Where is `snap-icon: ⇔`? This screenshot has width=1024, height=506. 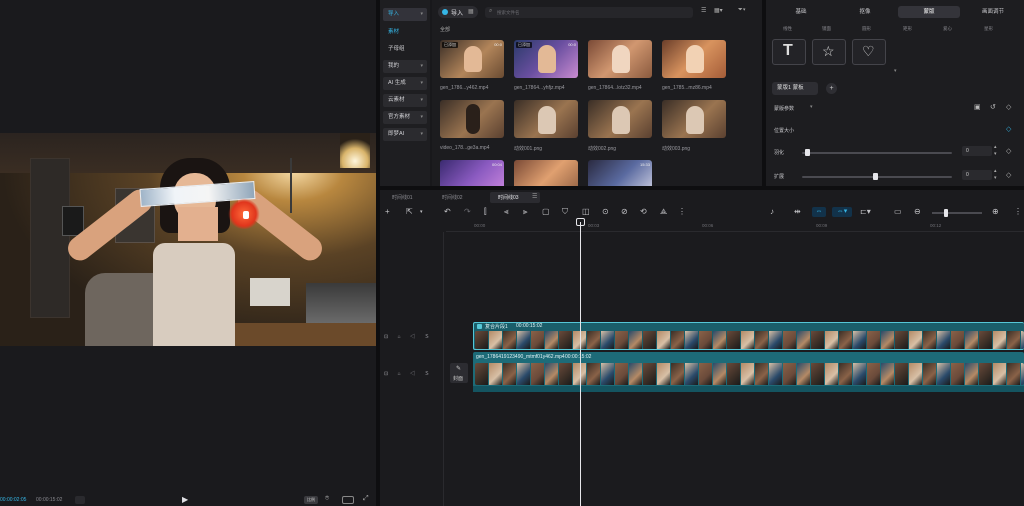 snap-icon: ⇔ is located at coordinates (819, 212).